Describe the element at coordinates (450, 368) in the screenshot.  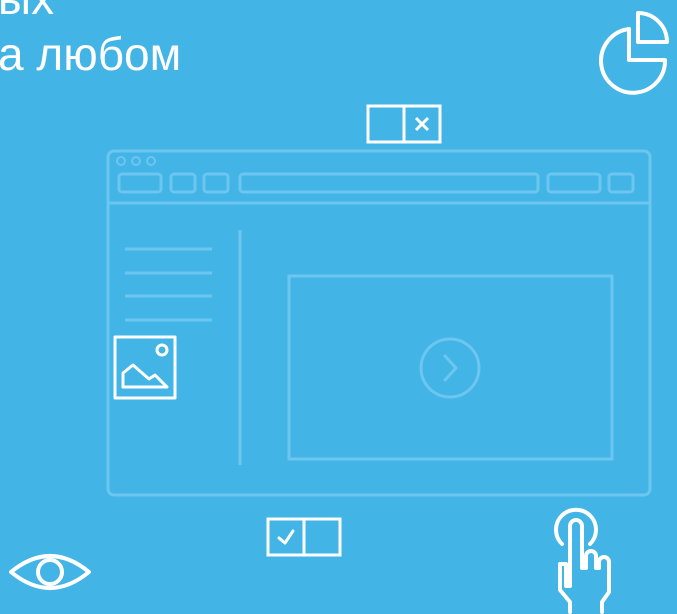
I see `play-icon` at that location.